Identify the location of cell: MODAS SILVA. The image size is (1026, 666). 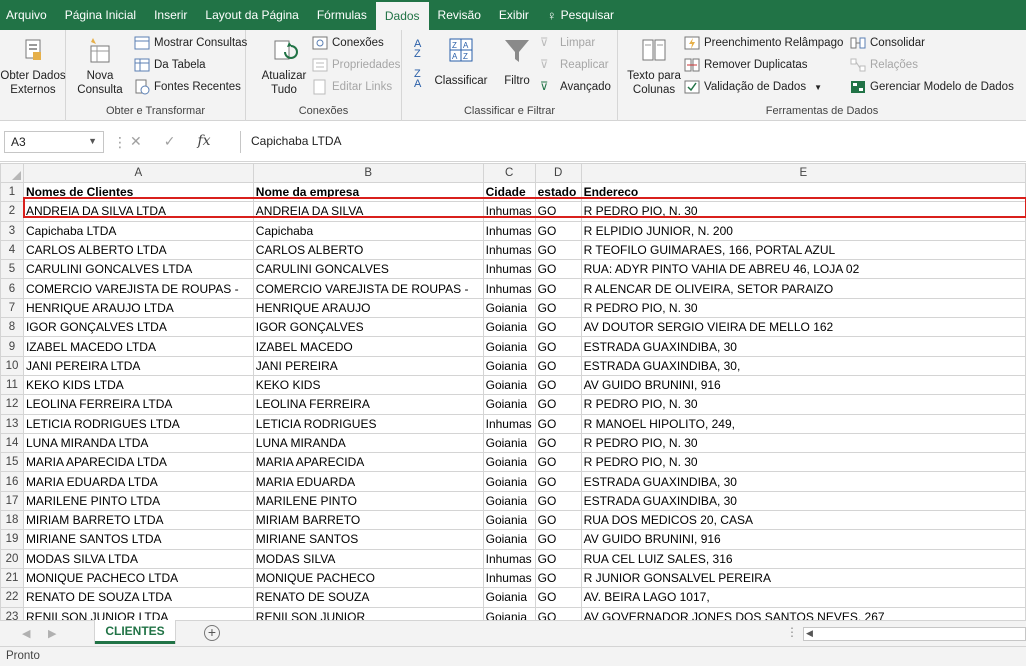
(368, 558).